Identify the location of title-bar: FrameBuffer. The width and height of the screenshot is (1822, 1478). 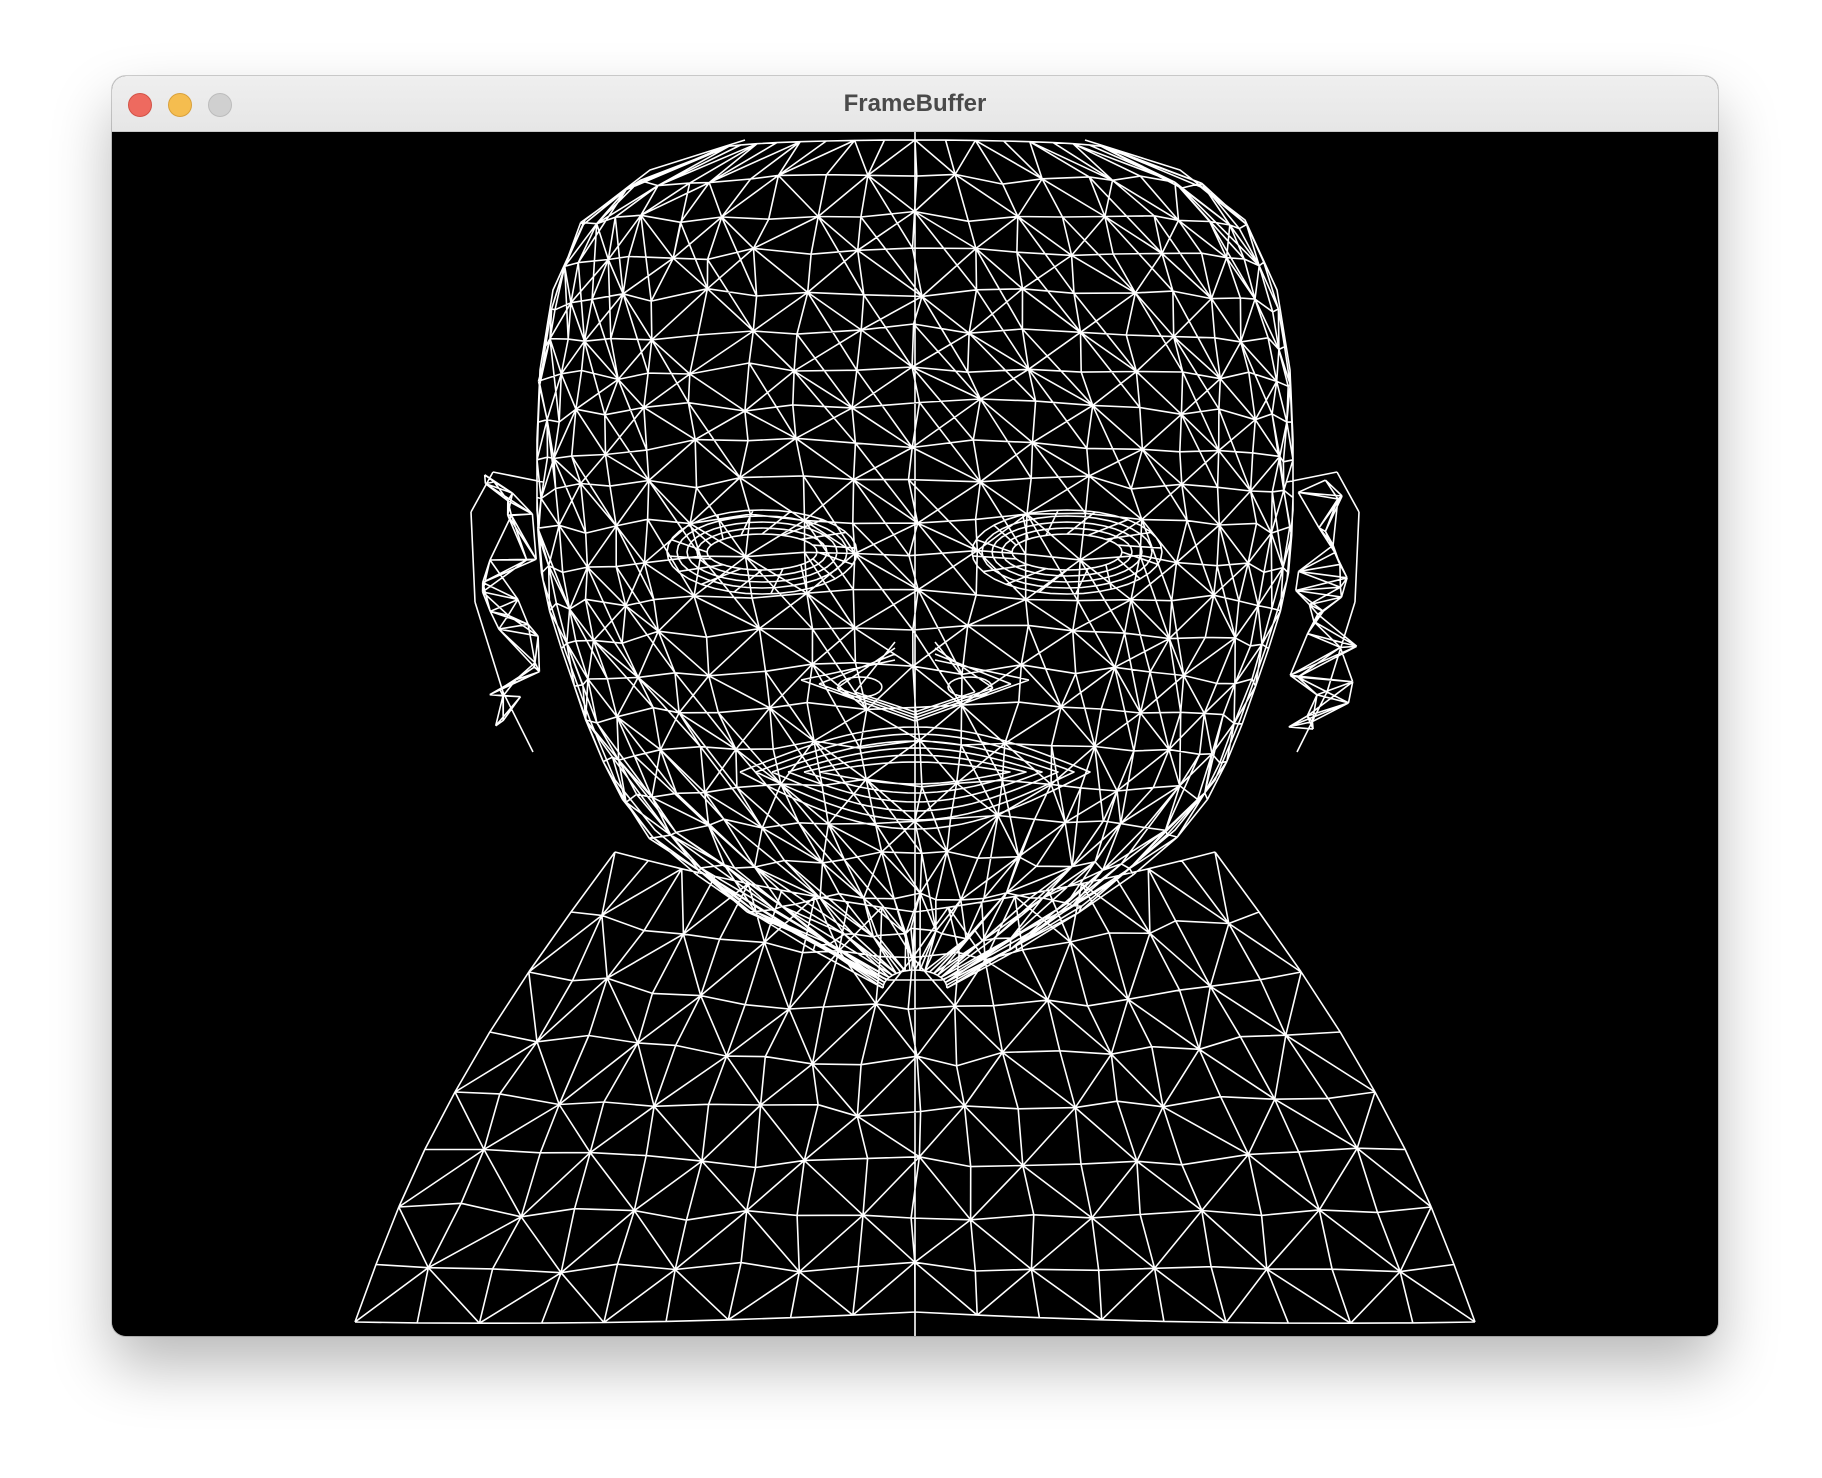
(915, 104).